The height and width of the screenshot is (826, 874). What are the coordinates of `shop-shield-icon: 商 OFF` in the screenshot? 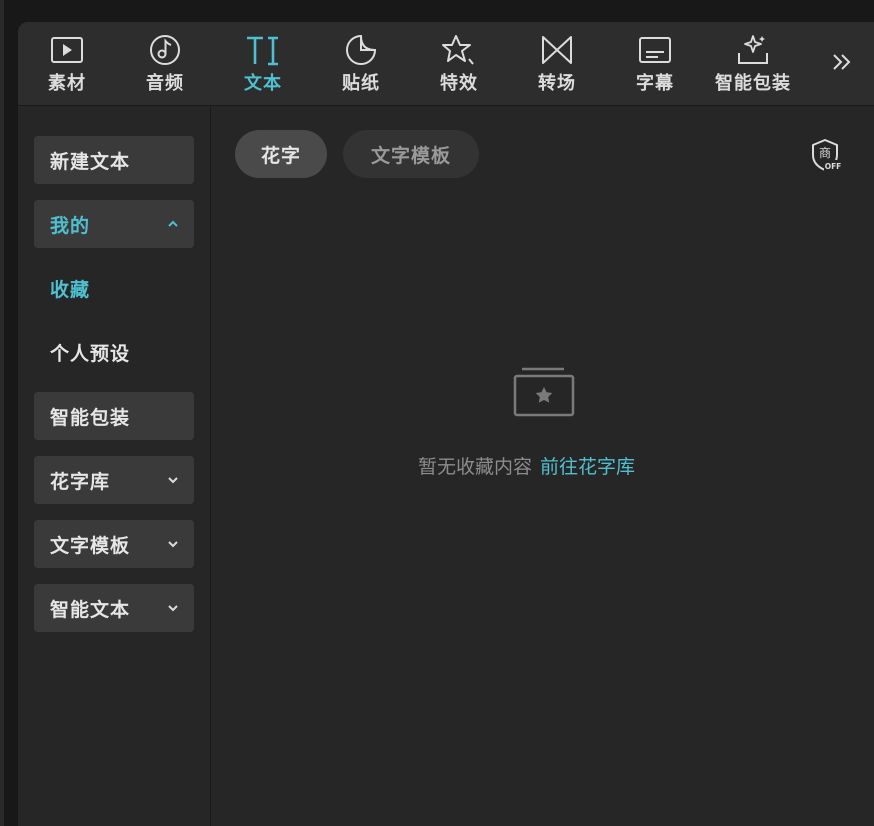 It's located at (827, 155).